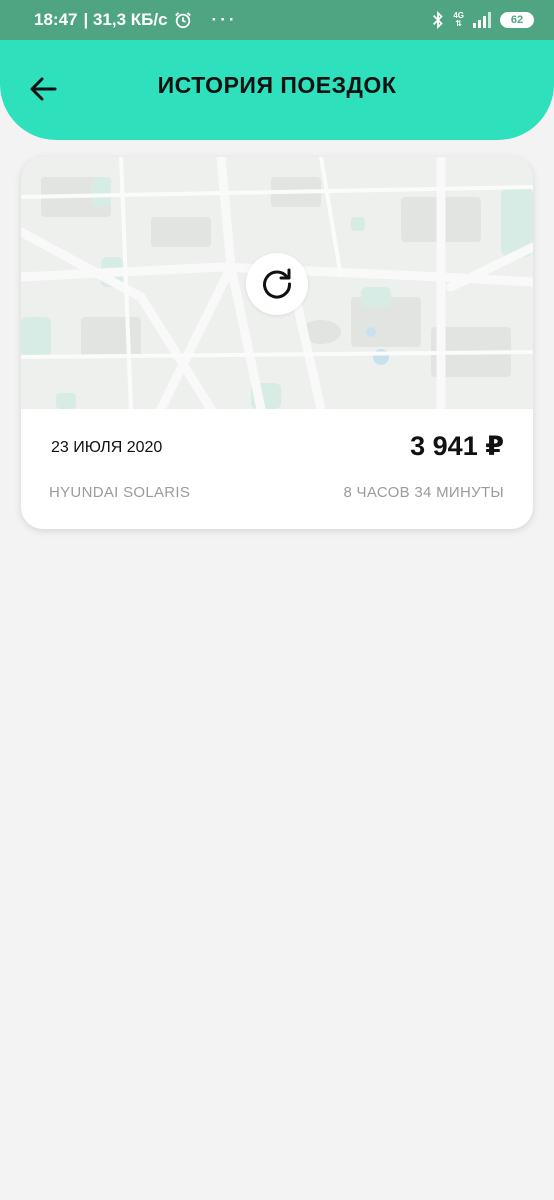 The height and width of the screenshot is (1200, 554). Describe the element at coordinates (182, 20) in the screenshot. I see `alarm-icon` at that location.